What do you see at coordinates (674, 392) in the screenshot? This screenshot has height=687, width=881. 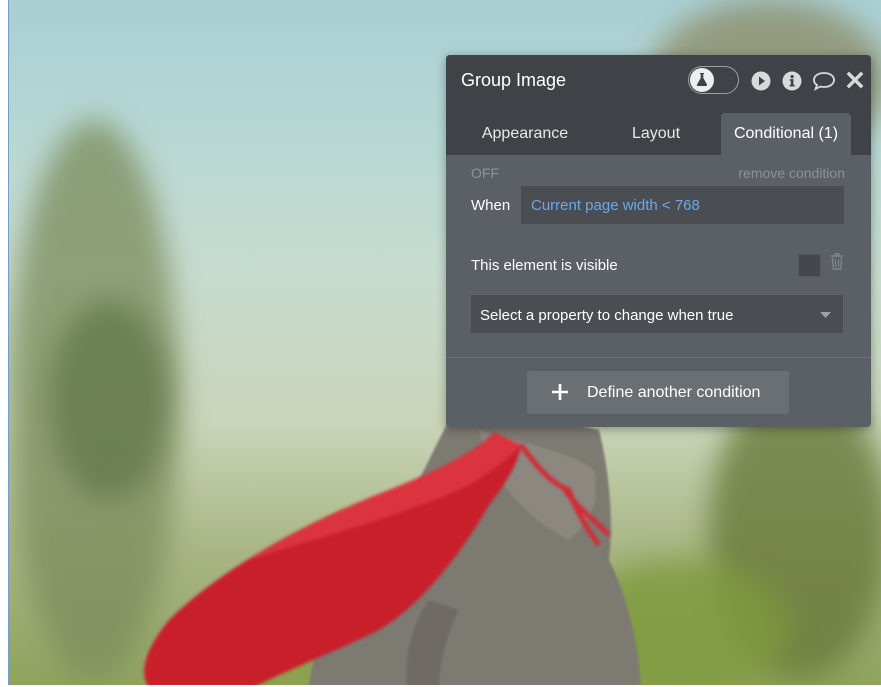 I see `define-another-condition-label: Define another condition` at bounding box center [674, 392].